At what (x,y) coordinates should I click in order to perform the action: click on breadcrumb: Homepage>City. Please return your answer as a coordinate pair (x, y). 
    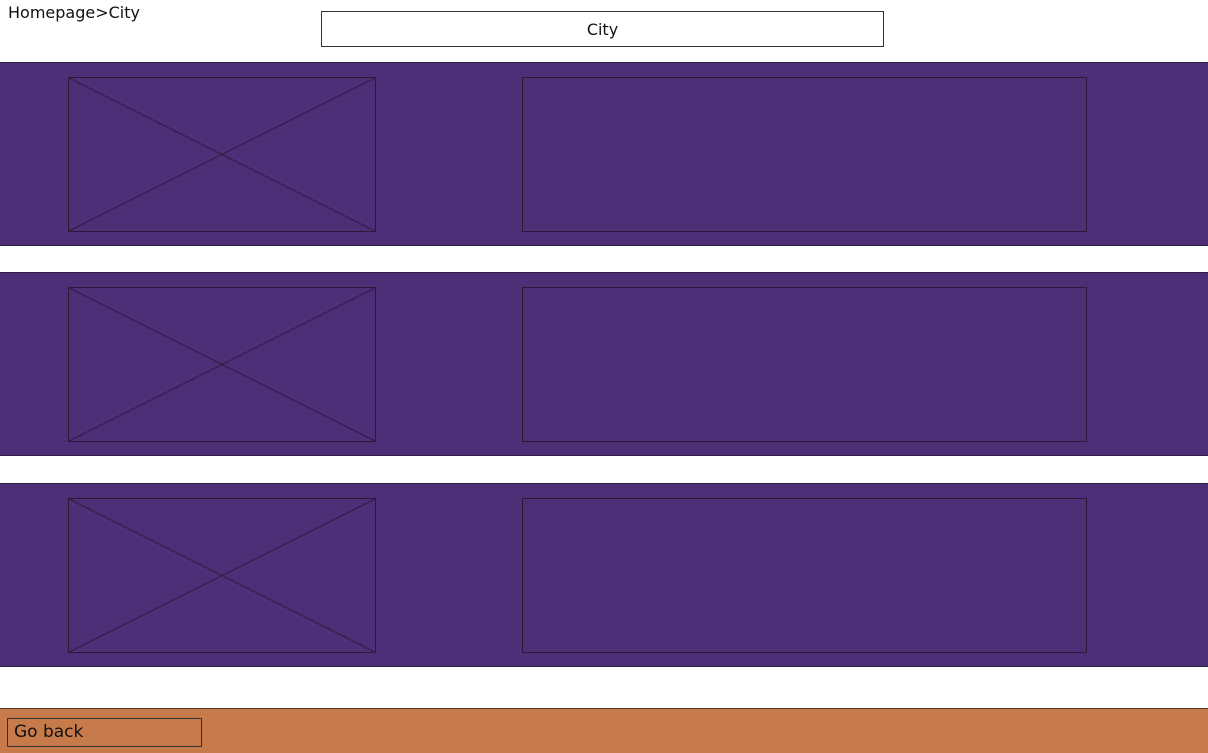
    Looking at the image, I should click on (74, 13).